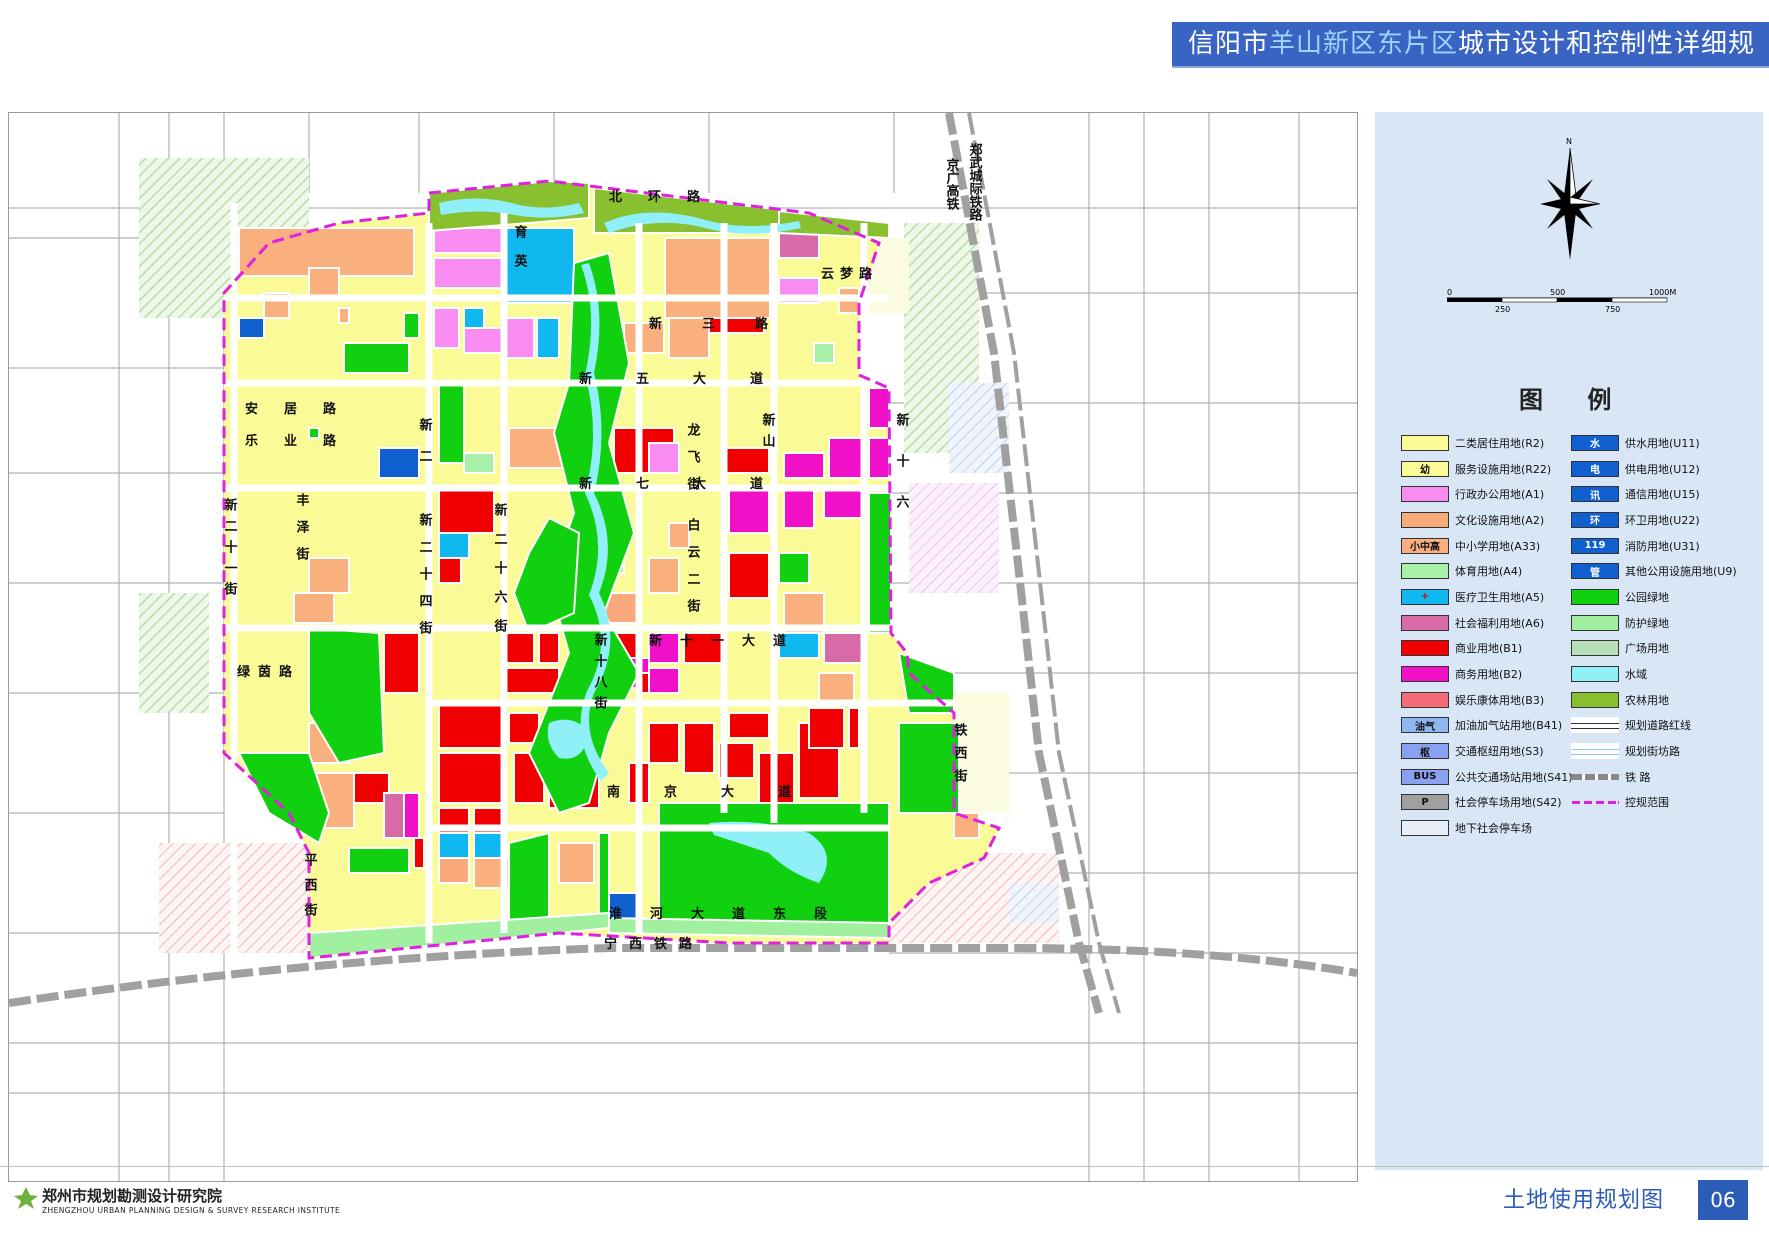  Describe the element at coordinates (303, 409) in the screenshot. I see `road-label-anju: 安居路` at that location.